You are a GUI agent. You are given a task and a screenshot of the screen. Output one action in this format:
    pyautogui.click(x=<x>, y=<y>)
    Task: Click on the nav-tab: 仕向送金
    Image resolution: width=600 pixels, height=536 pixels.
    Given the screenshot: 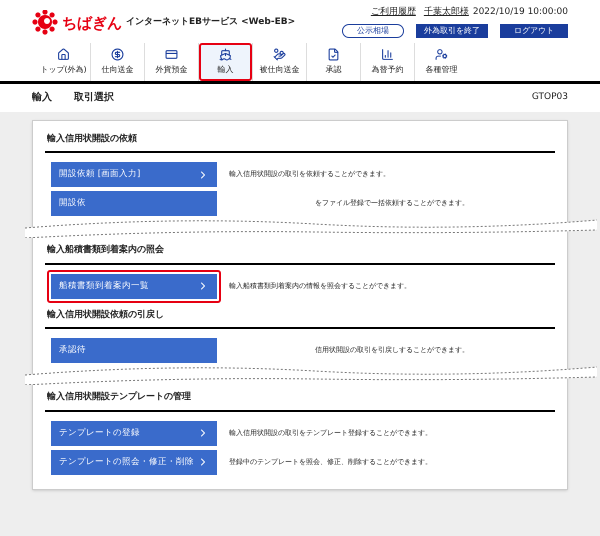 What is the action you would take?
    pyautogui.click(x=117, y=61)
    